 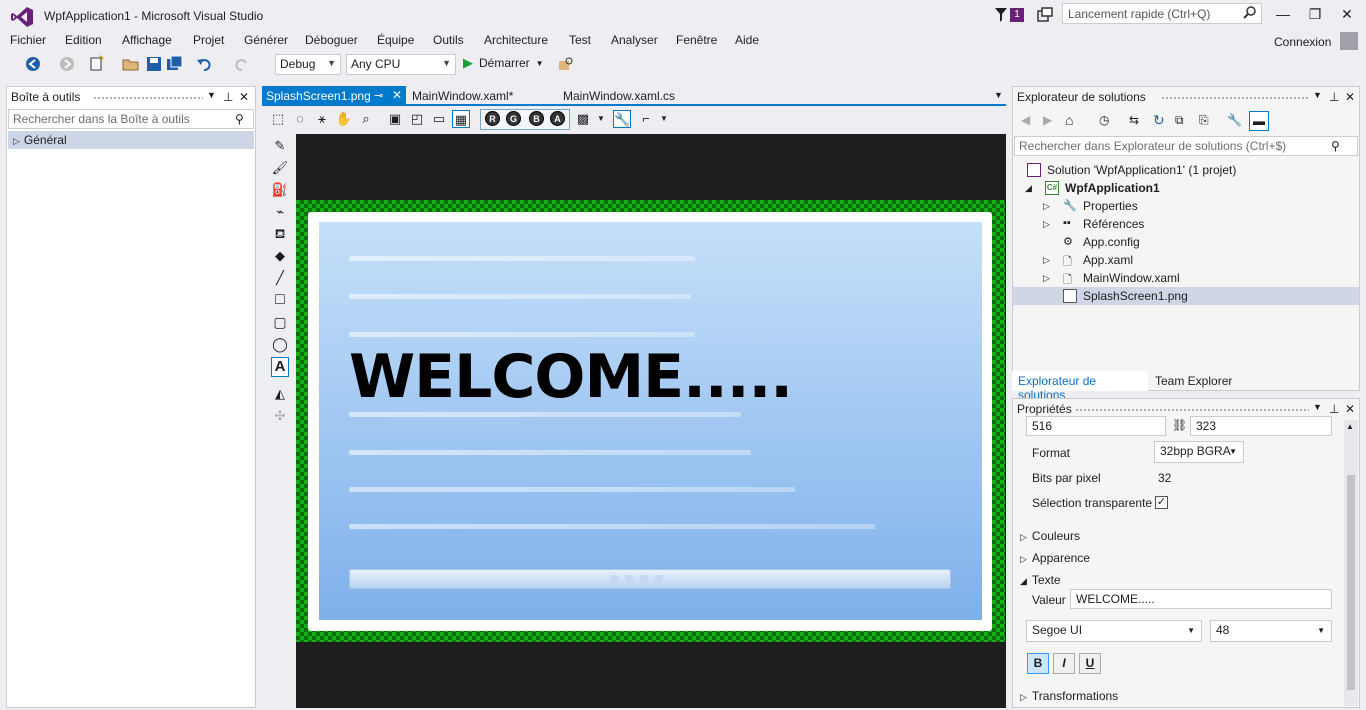 I want to click on maximize-button: ❐, so click(x=1315, y=14).